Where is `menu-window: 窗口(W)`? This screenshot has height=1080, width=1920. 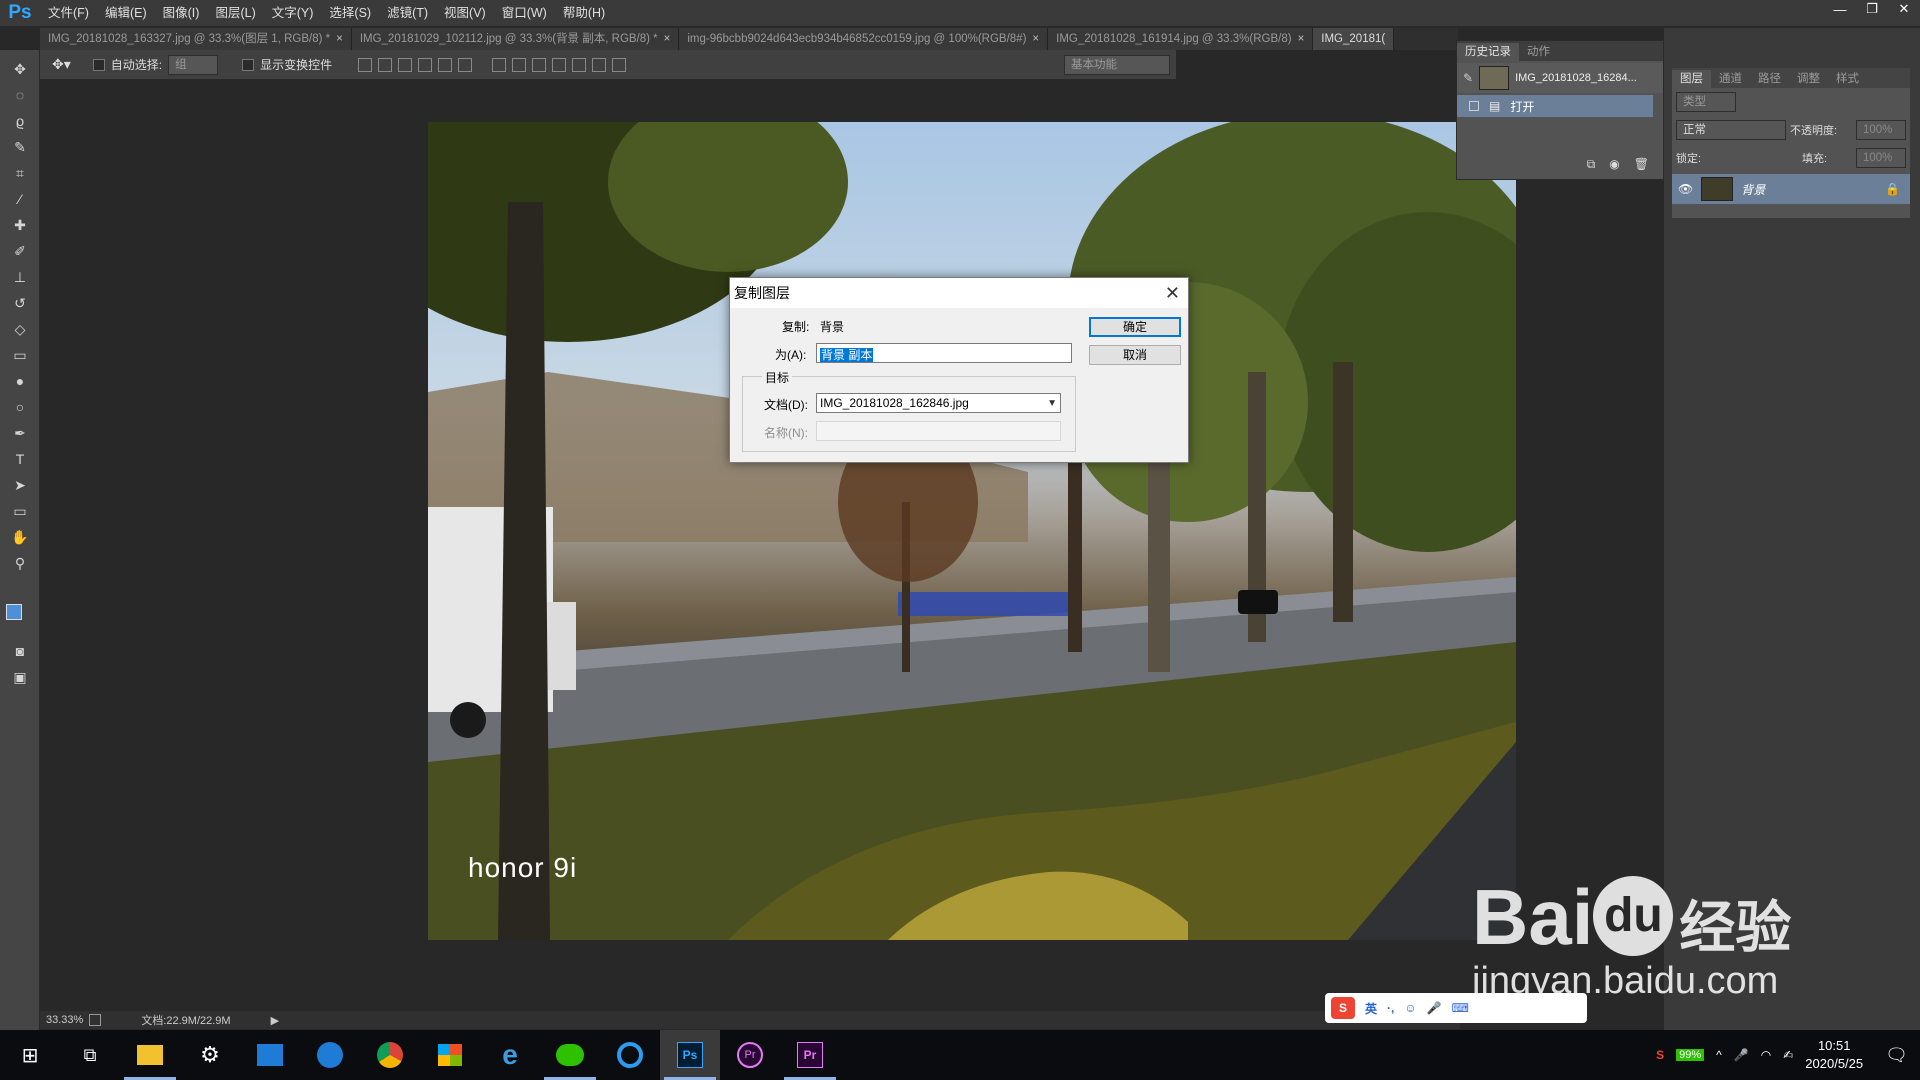
menu-window: 窗口(W) is located at coordinates (524, 13).